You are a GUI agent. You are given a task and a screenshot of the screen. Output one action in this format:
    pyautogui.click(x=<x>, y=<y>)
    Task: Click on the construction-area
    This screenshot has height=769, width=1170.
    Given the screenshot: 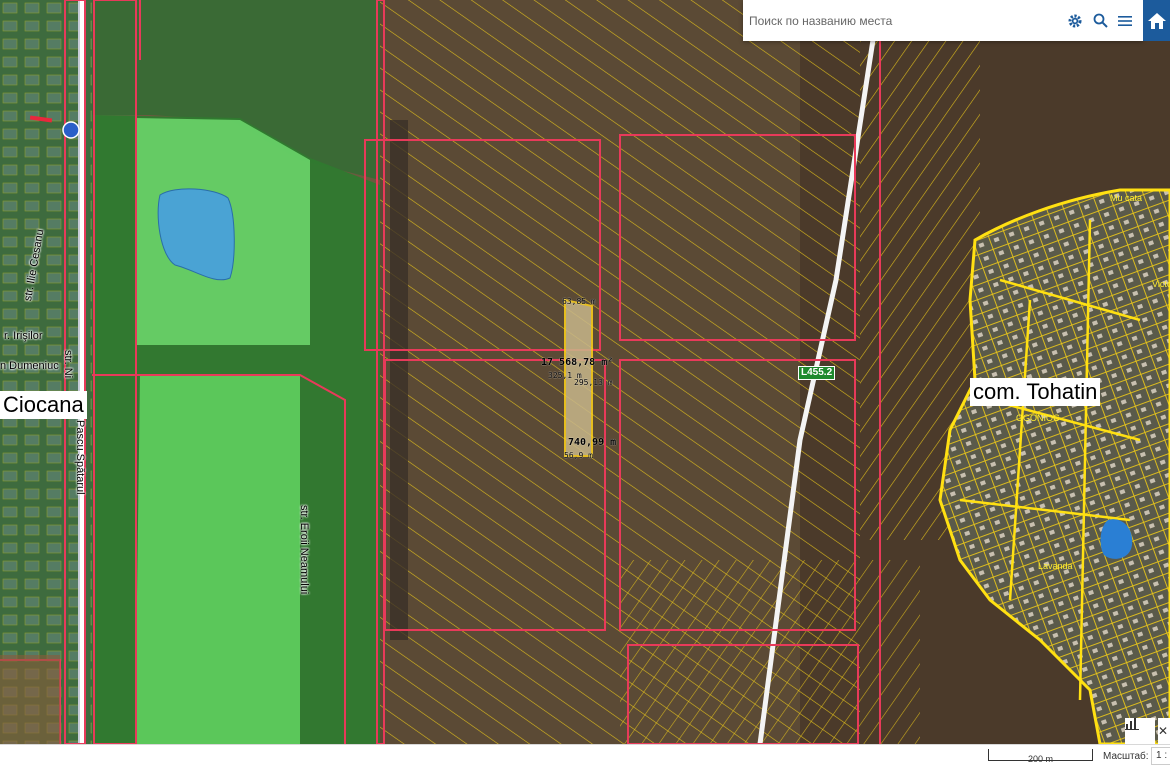 What is the action you would take?
    pyautogui.click(x=30, y=699)
    